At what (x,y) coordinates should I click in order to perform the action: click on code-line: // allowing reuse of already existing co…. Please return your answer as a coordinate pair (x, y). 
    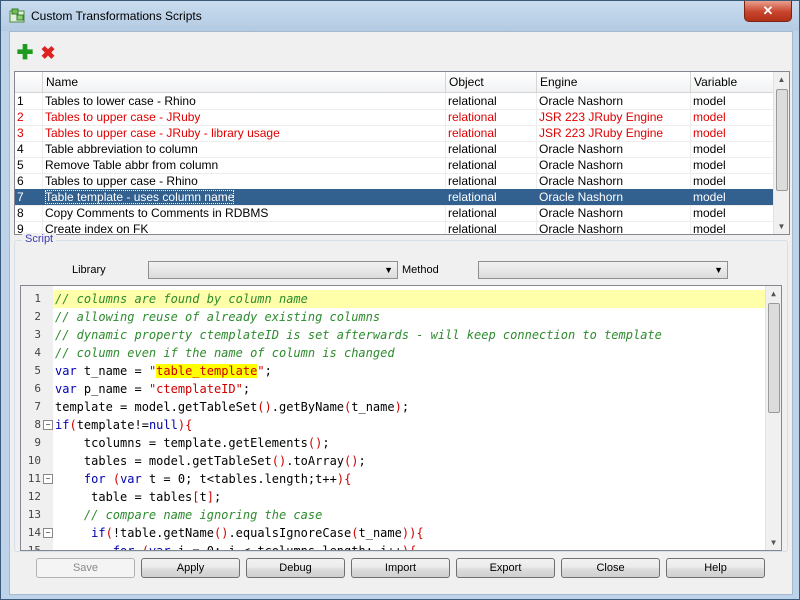
    Looking at the image, I should click on (412, 317).